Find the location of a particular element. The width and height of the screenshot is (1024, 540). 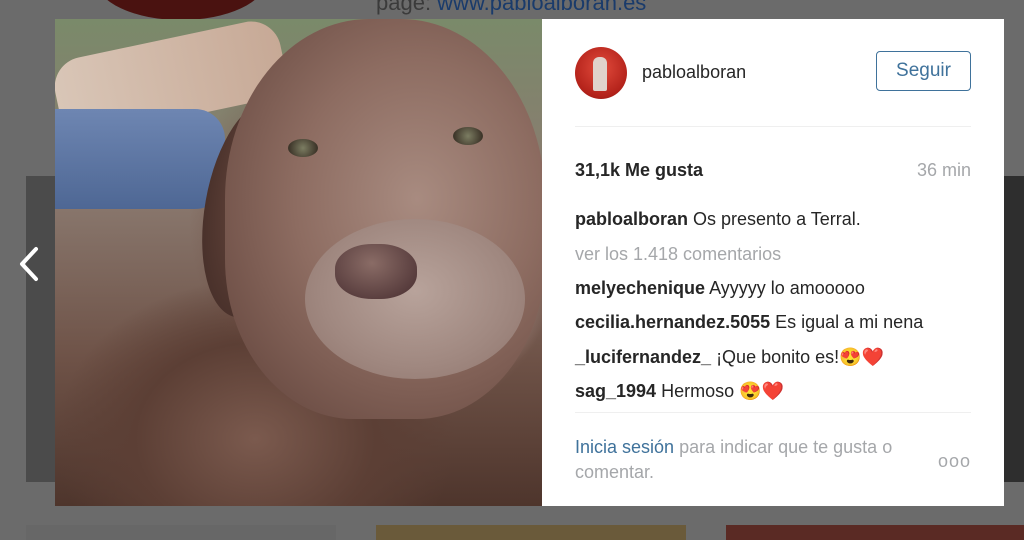

comment-item: _lucifernandez_ ¡Que bonito es!😍❤️ is located at coordinates (773, 357).